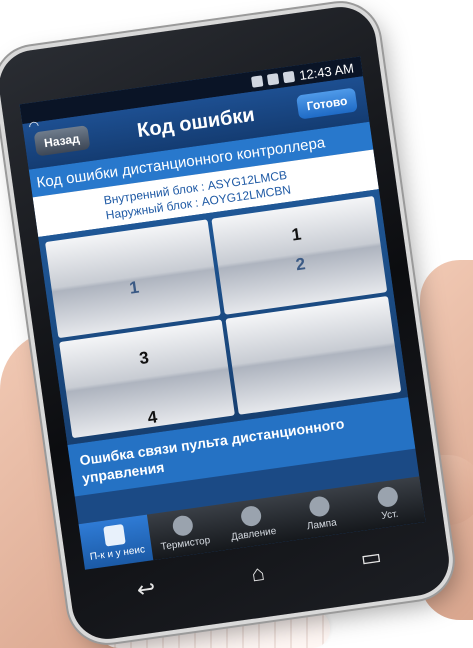  Describe the element at coordinates (390, 515) in the screenshot. I see `tab-settings-label: Уст.` at that location.